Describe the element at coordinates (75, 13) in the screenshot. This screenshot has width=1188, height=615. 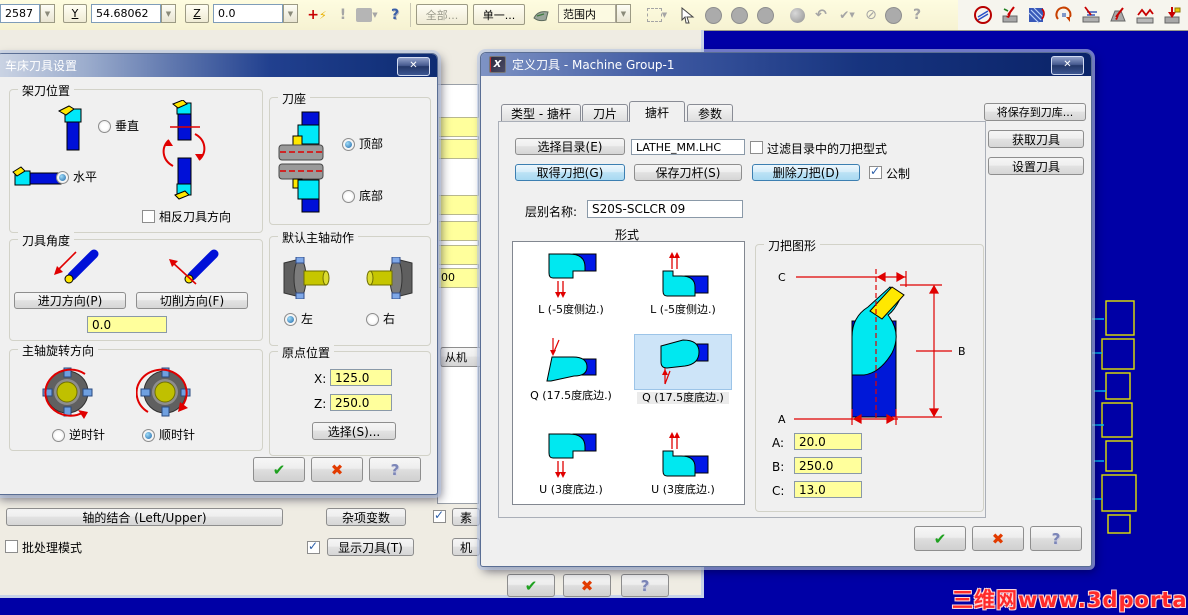
I see `y-coord-button: Y` at that location.